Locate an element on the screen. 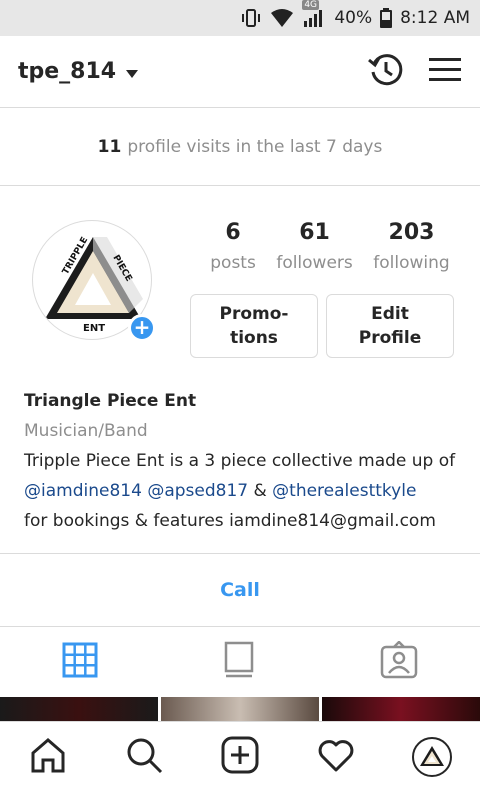  followers-count: 61 is located at coordinates (314, 232).